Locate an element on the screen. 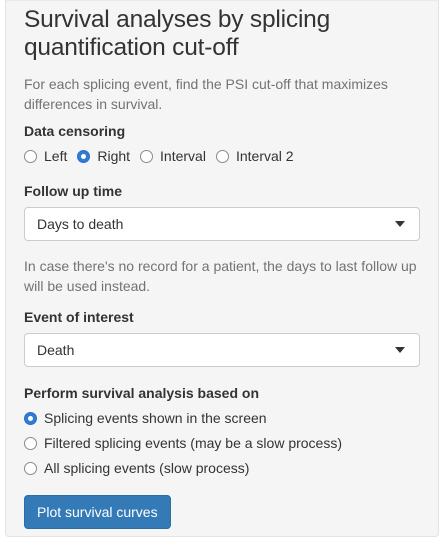  analysis-option-label: Splicing events shown in the screen is located at coordinates (155, 418).